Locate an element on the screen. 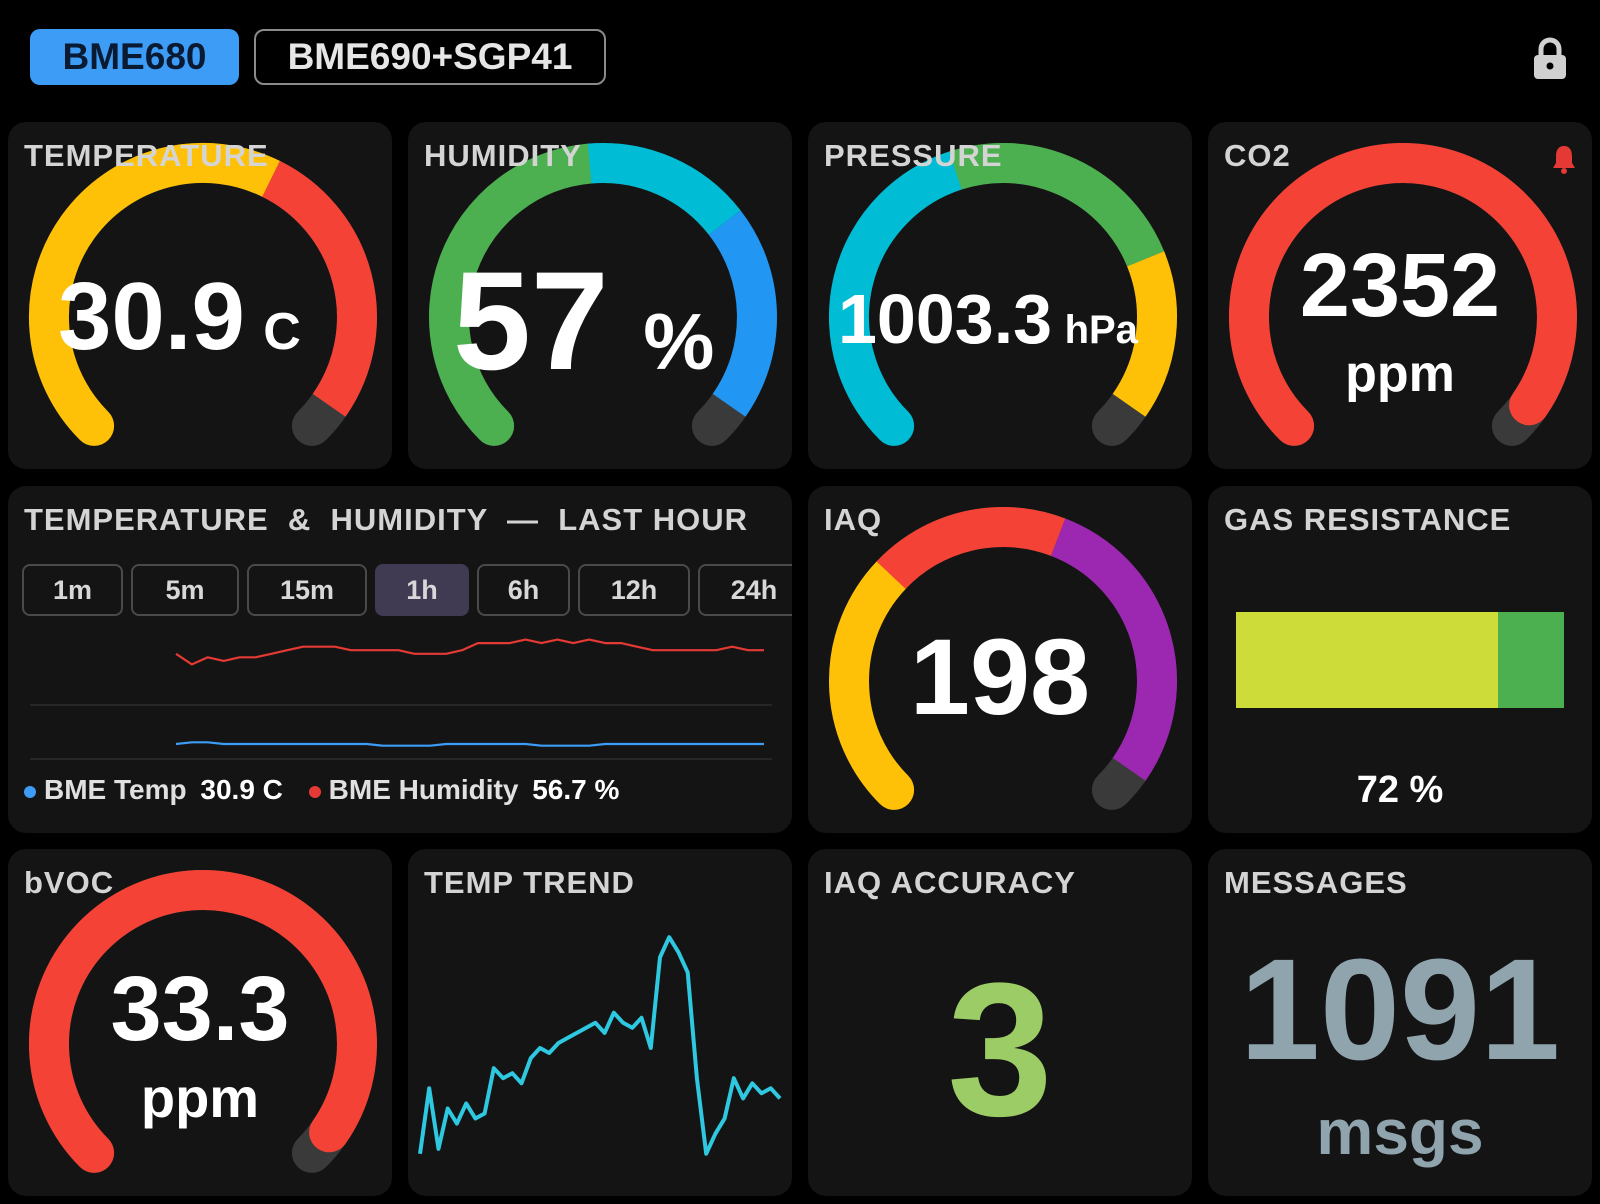  tab-label: BME680 is located at coordinates (134, 56).